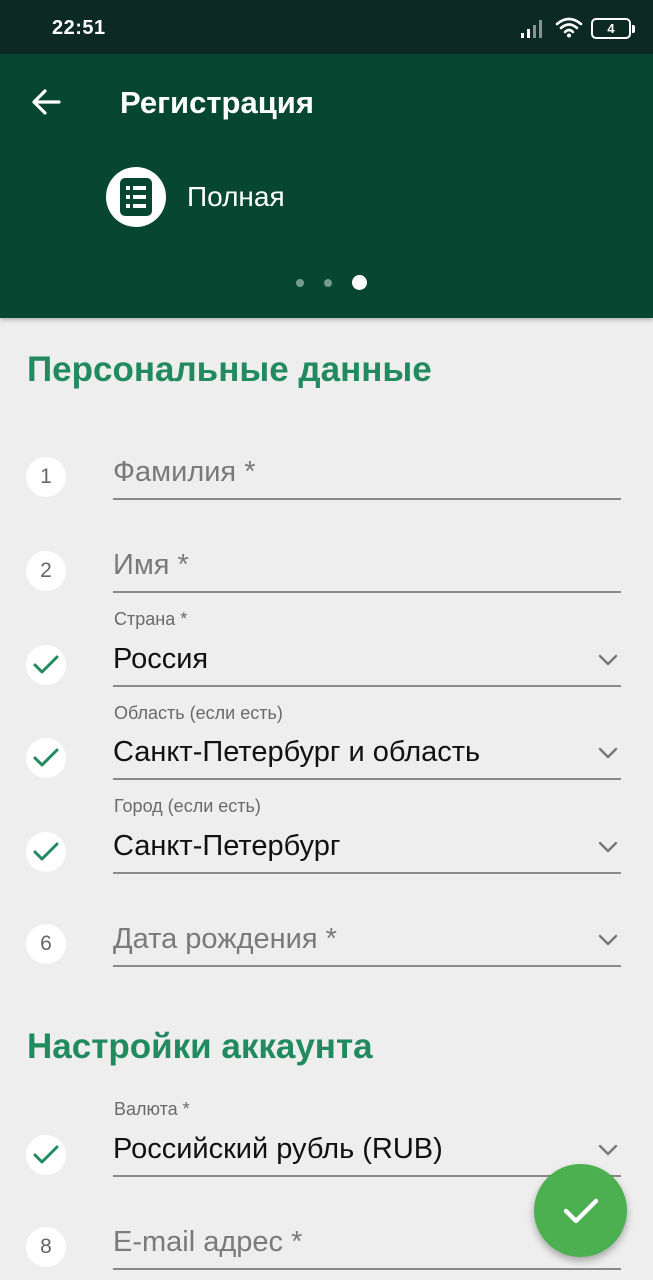 The height and width of the screenshot is (1280, 653). Describe the element at coordinates (198, 713) in the screenshot. I see `region-label: Область (если есть)` at that location.